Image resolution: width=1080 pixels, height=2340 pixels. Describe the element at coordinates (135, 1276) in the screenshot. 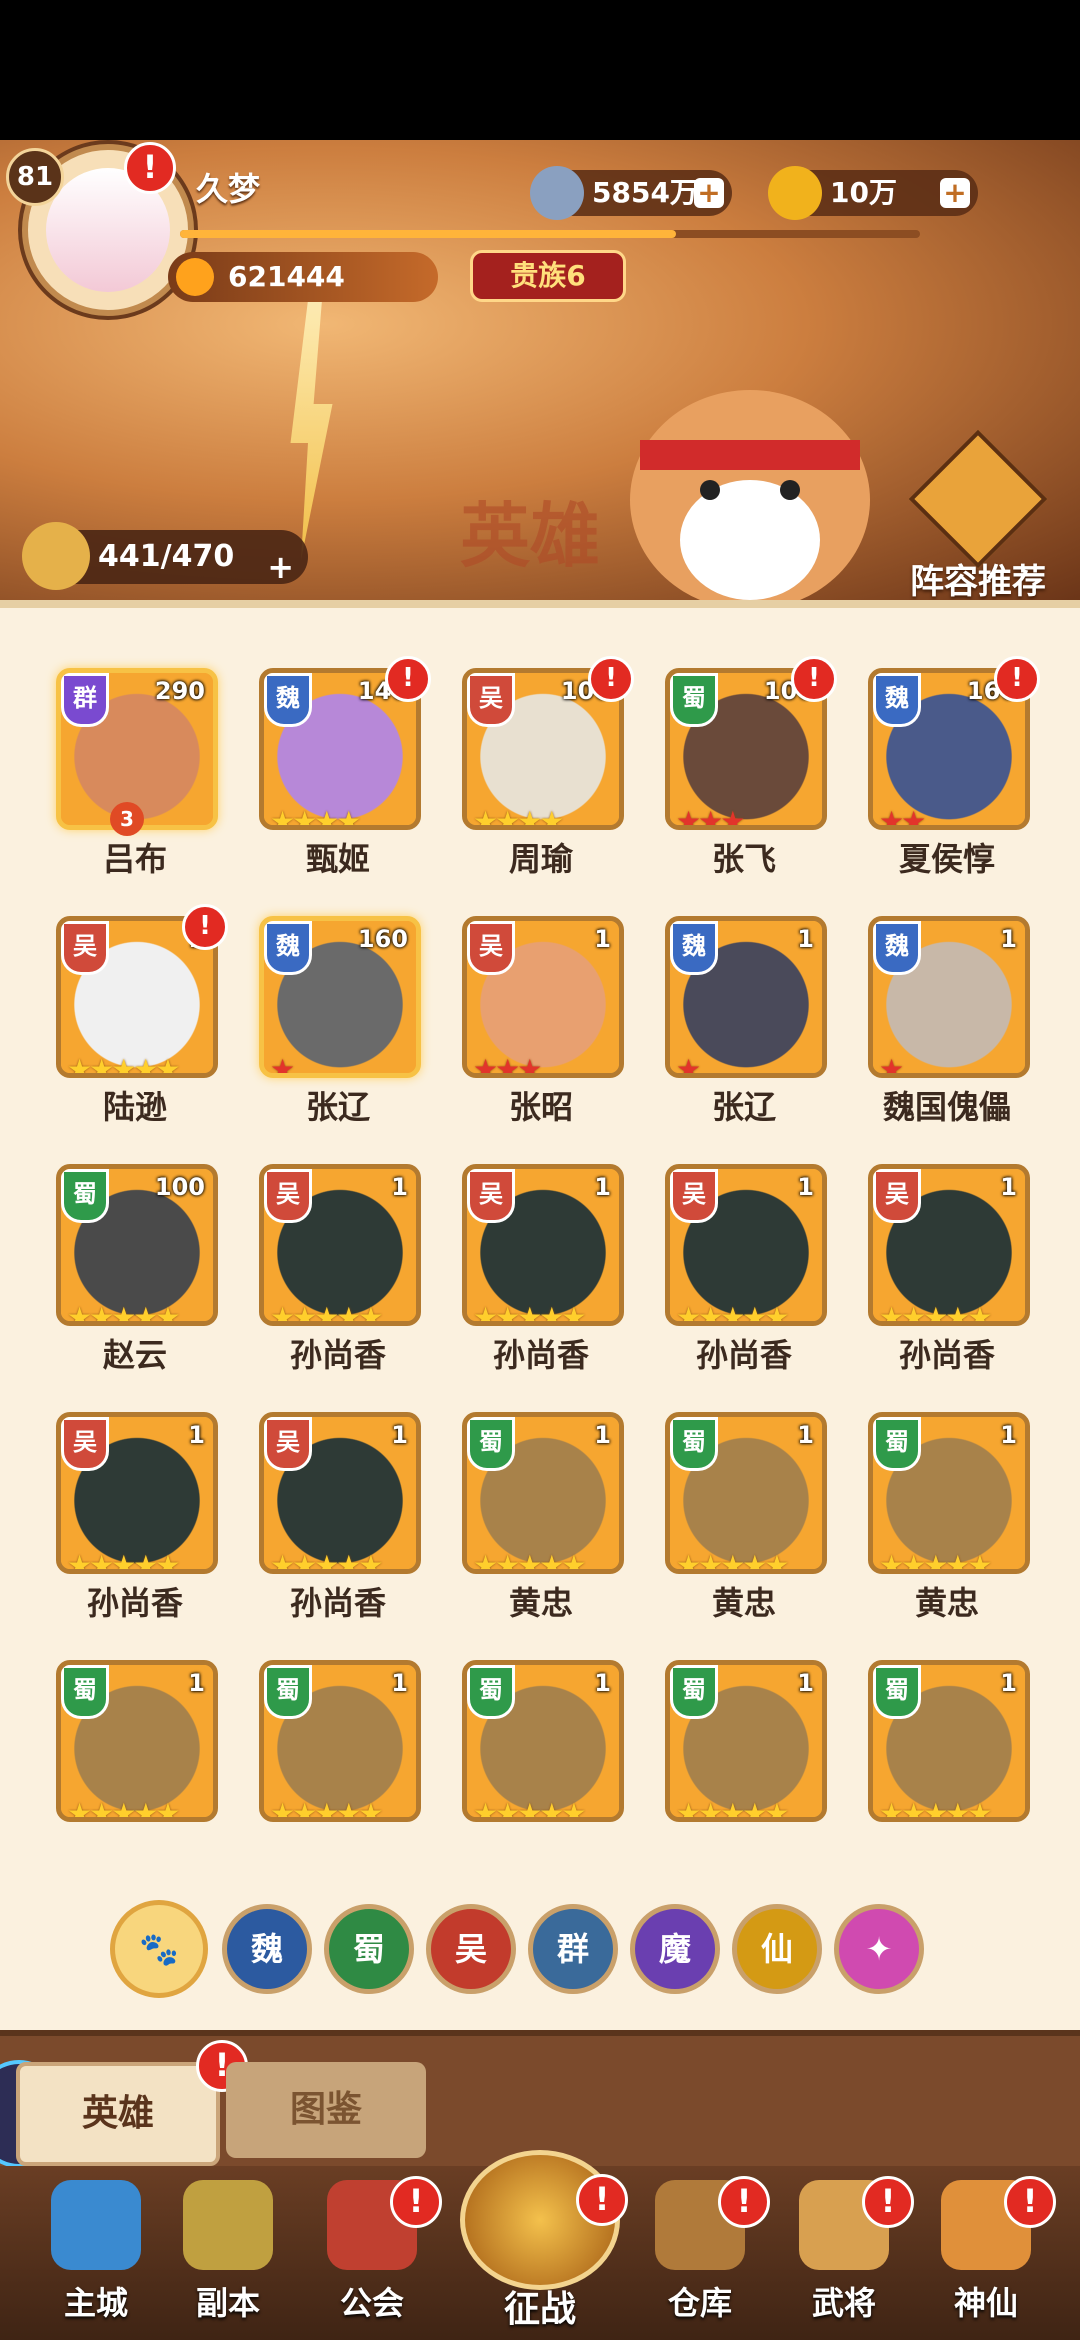

I see `hero-card: 蜀 100 ★★★★★ 赵云` at that location.